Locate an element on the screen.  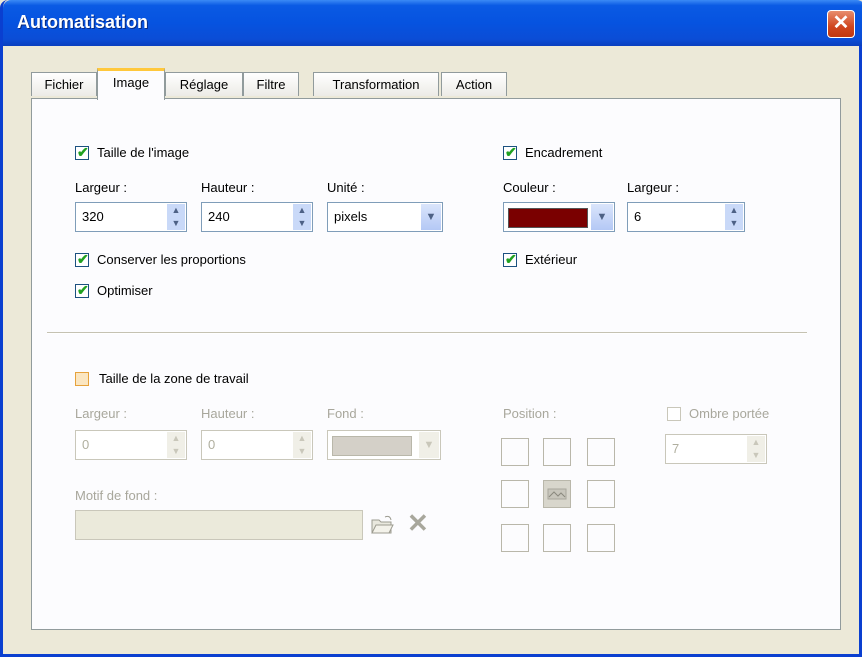
outside-checkbox: ✔ is located at coordinates (510, 259).